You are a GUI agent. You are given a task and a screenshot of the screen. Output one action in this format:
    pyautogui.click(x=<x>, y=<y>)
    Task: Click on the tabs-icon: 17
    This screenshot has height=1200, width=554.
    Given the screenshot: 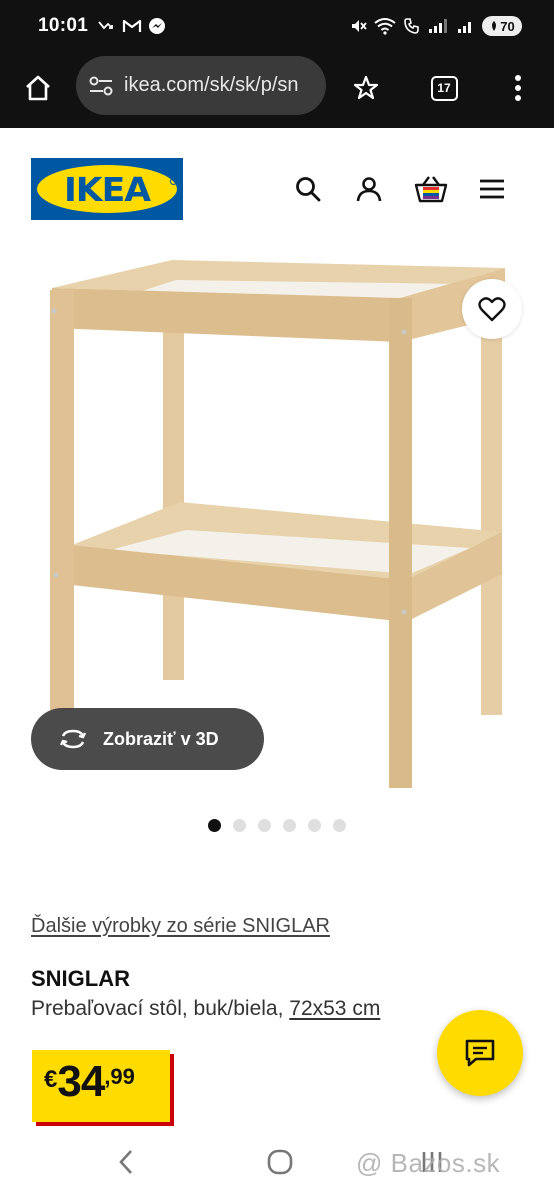 What is the action you would take?
    pyautogui.click(x=444, y=88)
    